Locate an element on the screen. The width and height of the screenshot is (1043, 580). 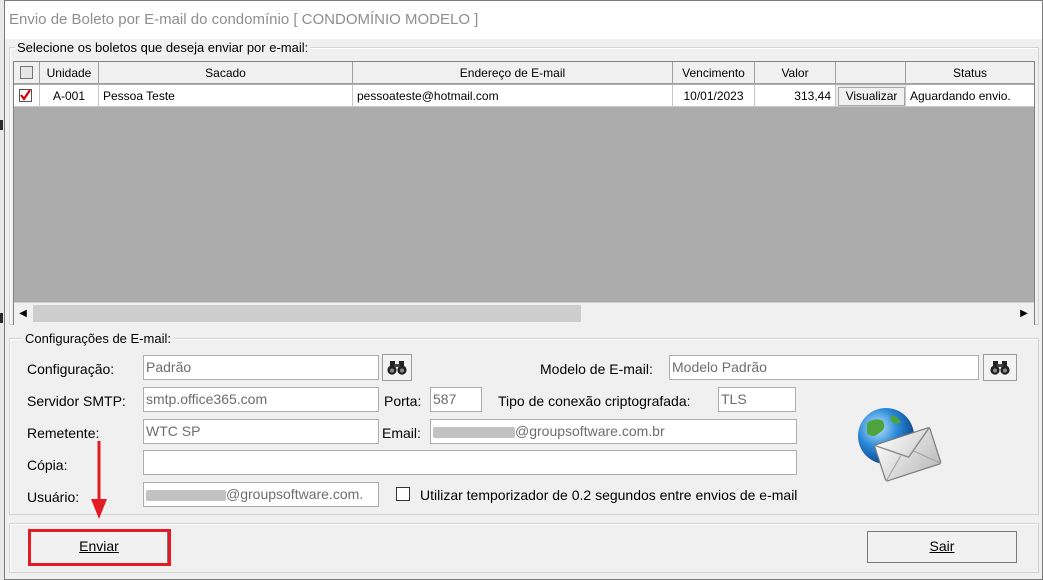
scroll-right-icon: ▶ is located at coordinates (1024, 313).